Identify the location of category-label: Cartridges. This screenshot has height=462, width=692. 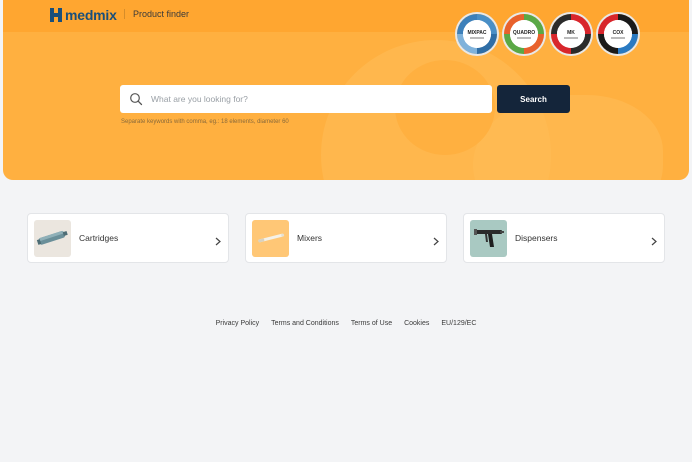
(99, 238).